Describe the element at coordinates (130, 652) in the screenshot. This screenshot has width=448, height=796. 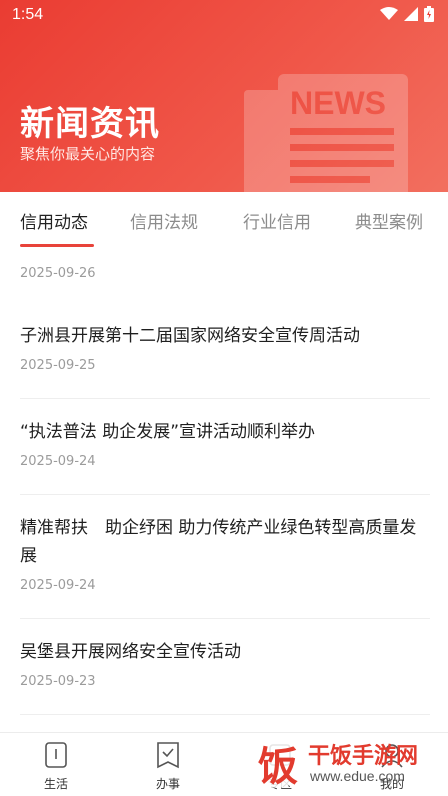
I see `list-item-title: 吴堡县开展网络安全宣传活动` at that location.